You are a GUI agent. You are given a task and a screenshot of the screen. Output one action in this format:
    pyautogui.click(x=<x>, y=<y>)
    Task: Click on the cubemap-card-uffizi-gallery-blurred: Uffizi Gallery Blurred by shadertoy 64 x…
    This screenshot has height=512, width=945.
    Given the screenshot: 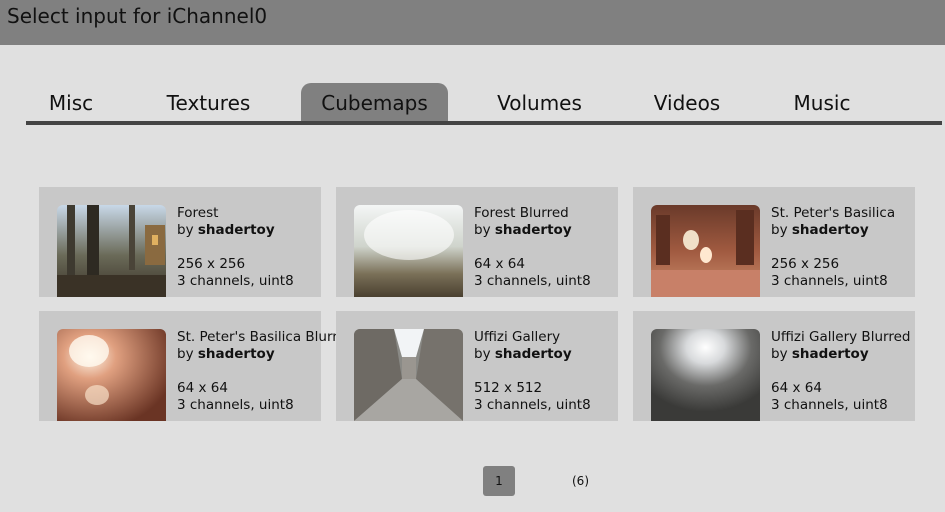 What is the action you would take?
    pyautogui.click(x=774, y=366)
    